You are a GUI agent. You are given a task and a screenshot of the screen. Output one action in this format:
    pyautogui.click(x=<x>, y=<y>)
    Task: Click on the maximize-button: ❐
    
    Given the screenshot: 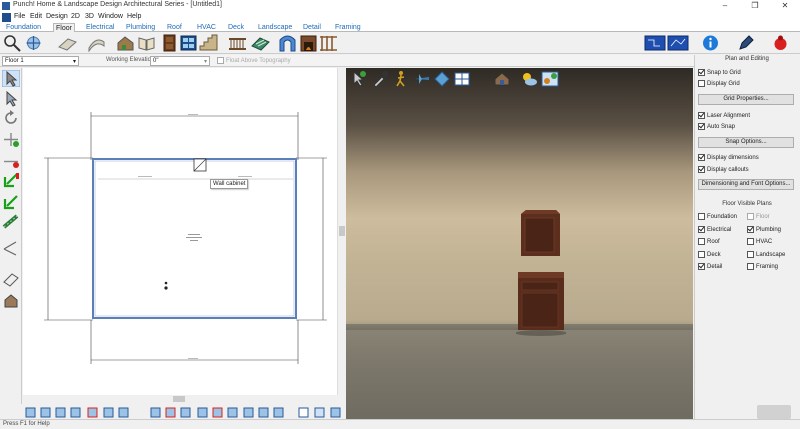 What is the action you would take?
    pyautogui.click(x=755, y=6)
    